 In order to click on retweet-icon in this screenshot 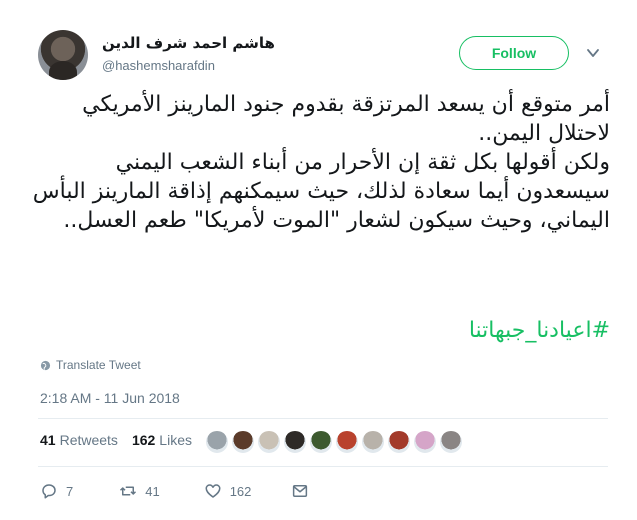, I will do `click(128, 491)`.